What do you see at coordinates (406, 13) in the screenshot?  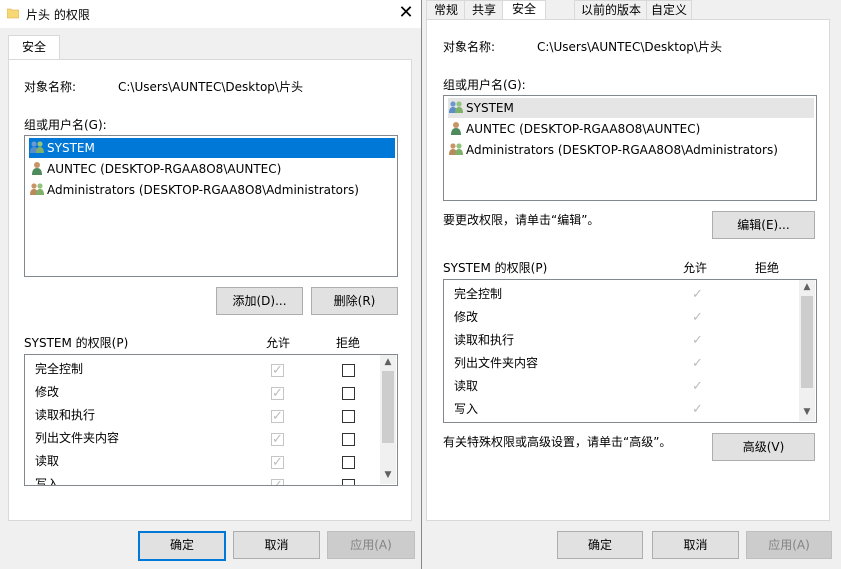 I see `close-button: ✕` at bounding box center [406, 13].